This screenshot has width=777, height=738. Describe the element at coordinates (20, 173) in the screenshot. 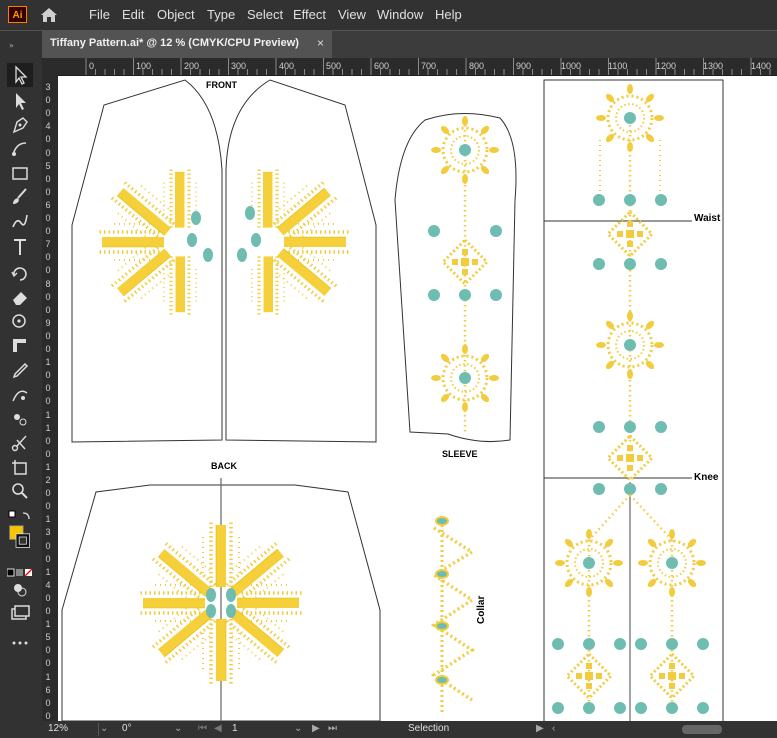

I see `rectangle-tool-icon` at that location.